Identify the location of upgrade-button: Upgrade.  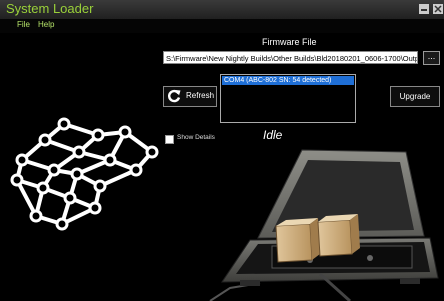
(415, 96).